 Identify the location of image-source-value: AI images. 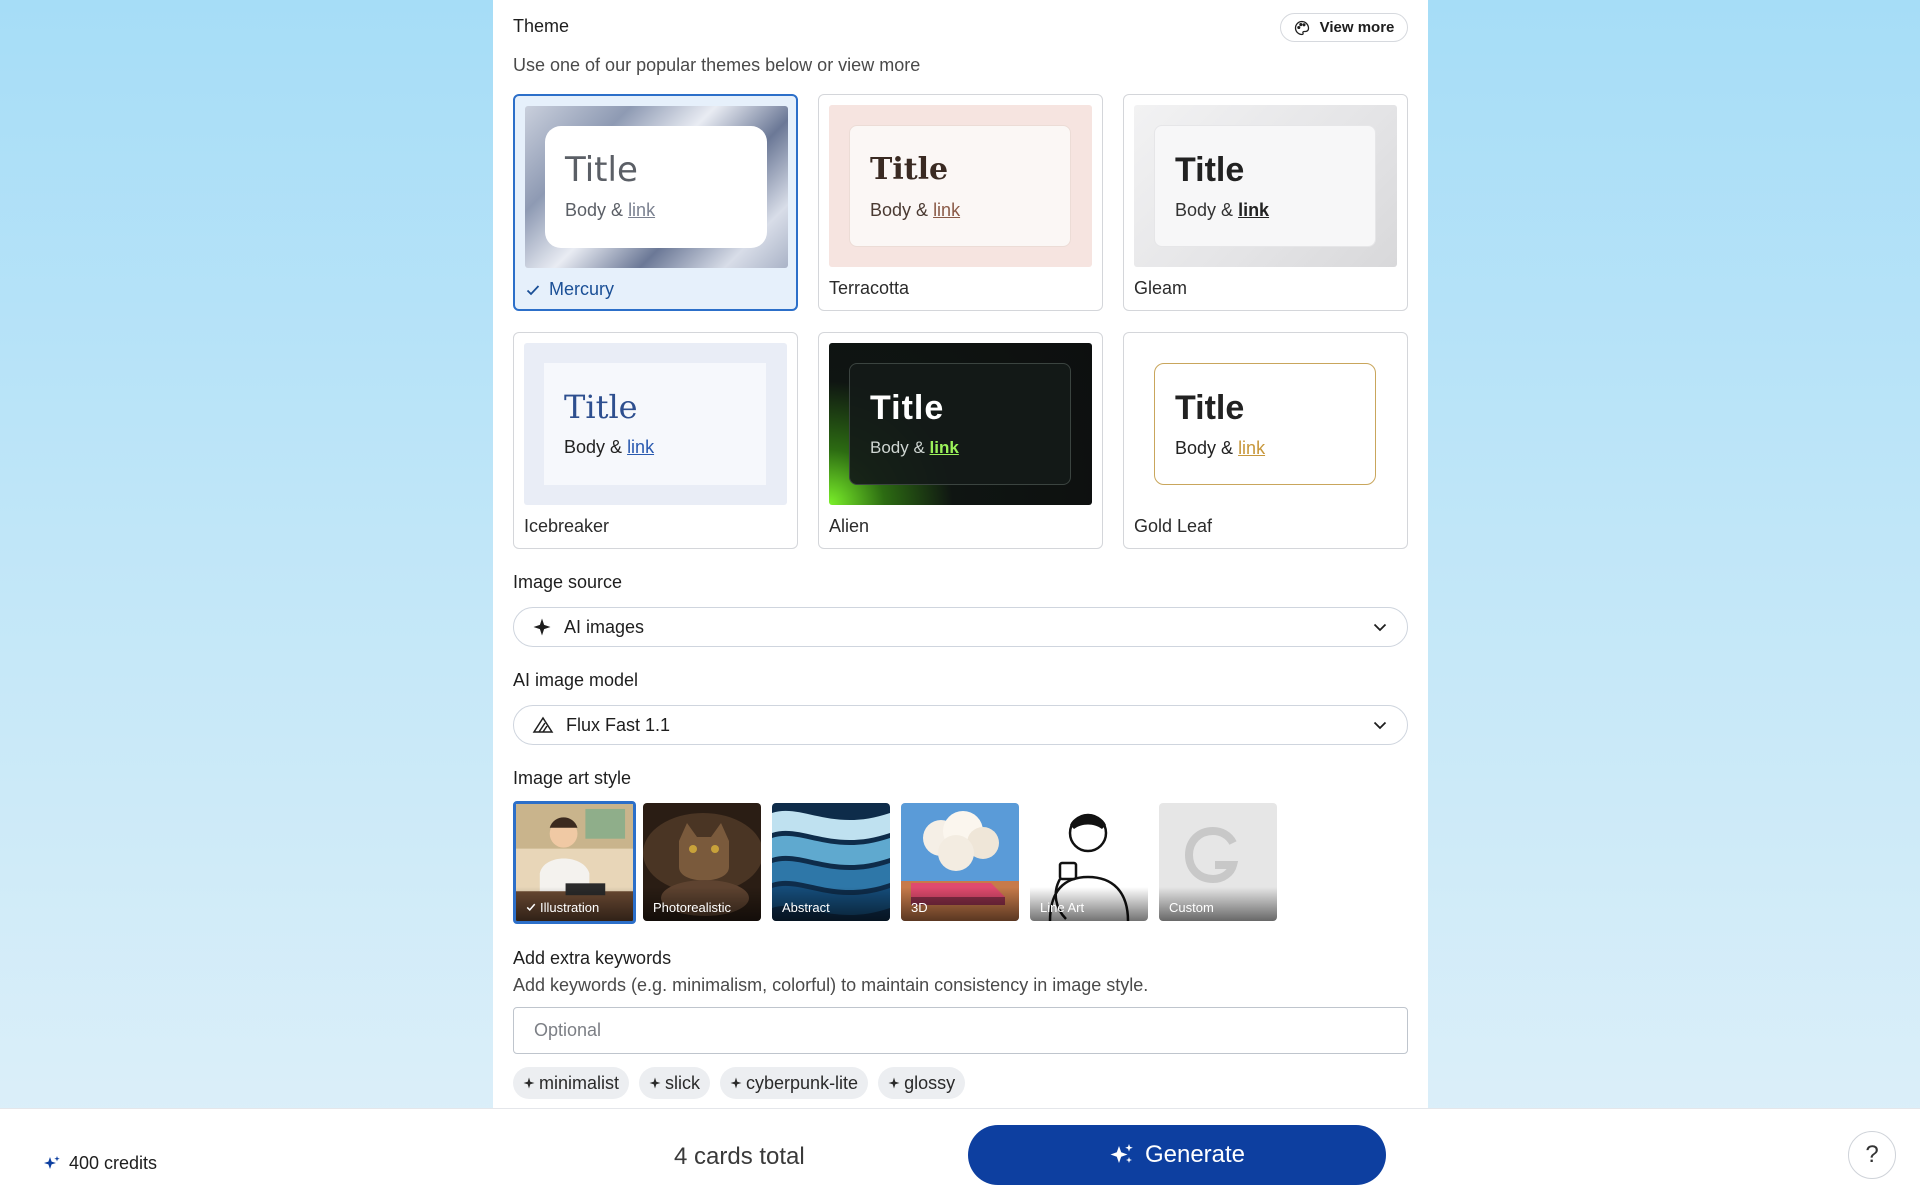
(604, 626).